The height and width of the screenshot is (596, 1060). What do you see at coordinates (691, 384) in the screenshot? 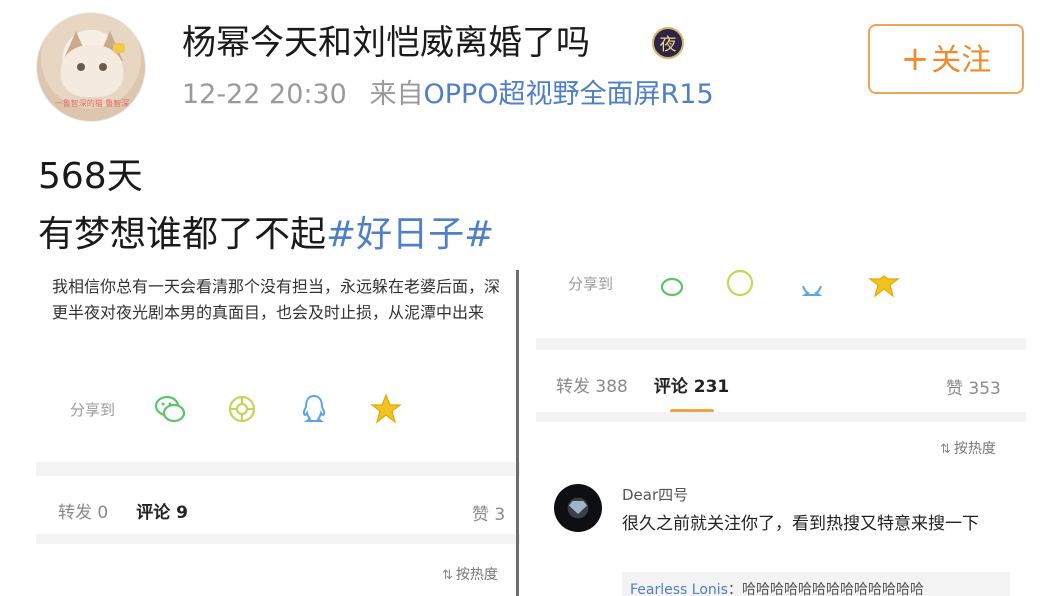
I see `tab-comment: 评论 231` at bounding box center [691, 384].